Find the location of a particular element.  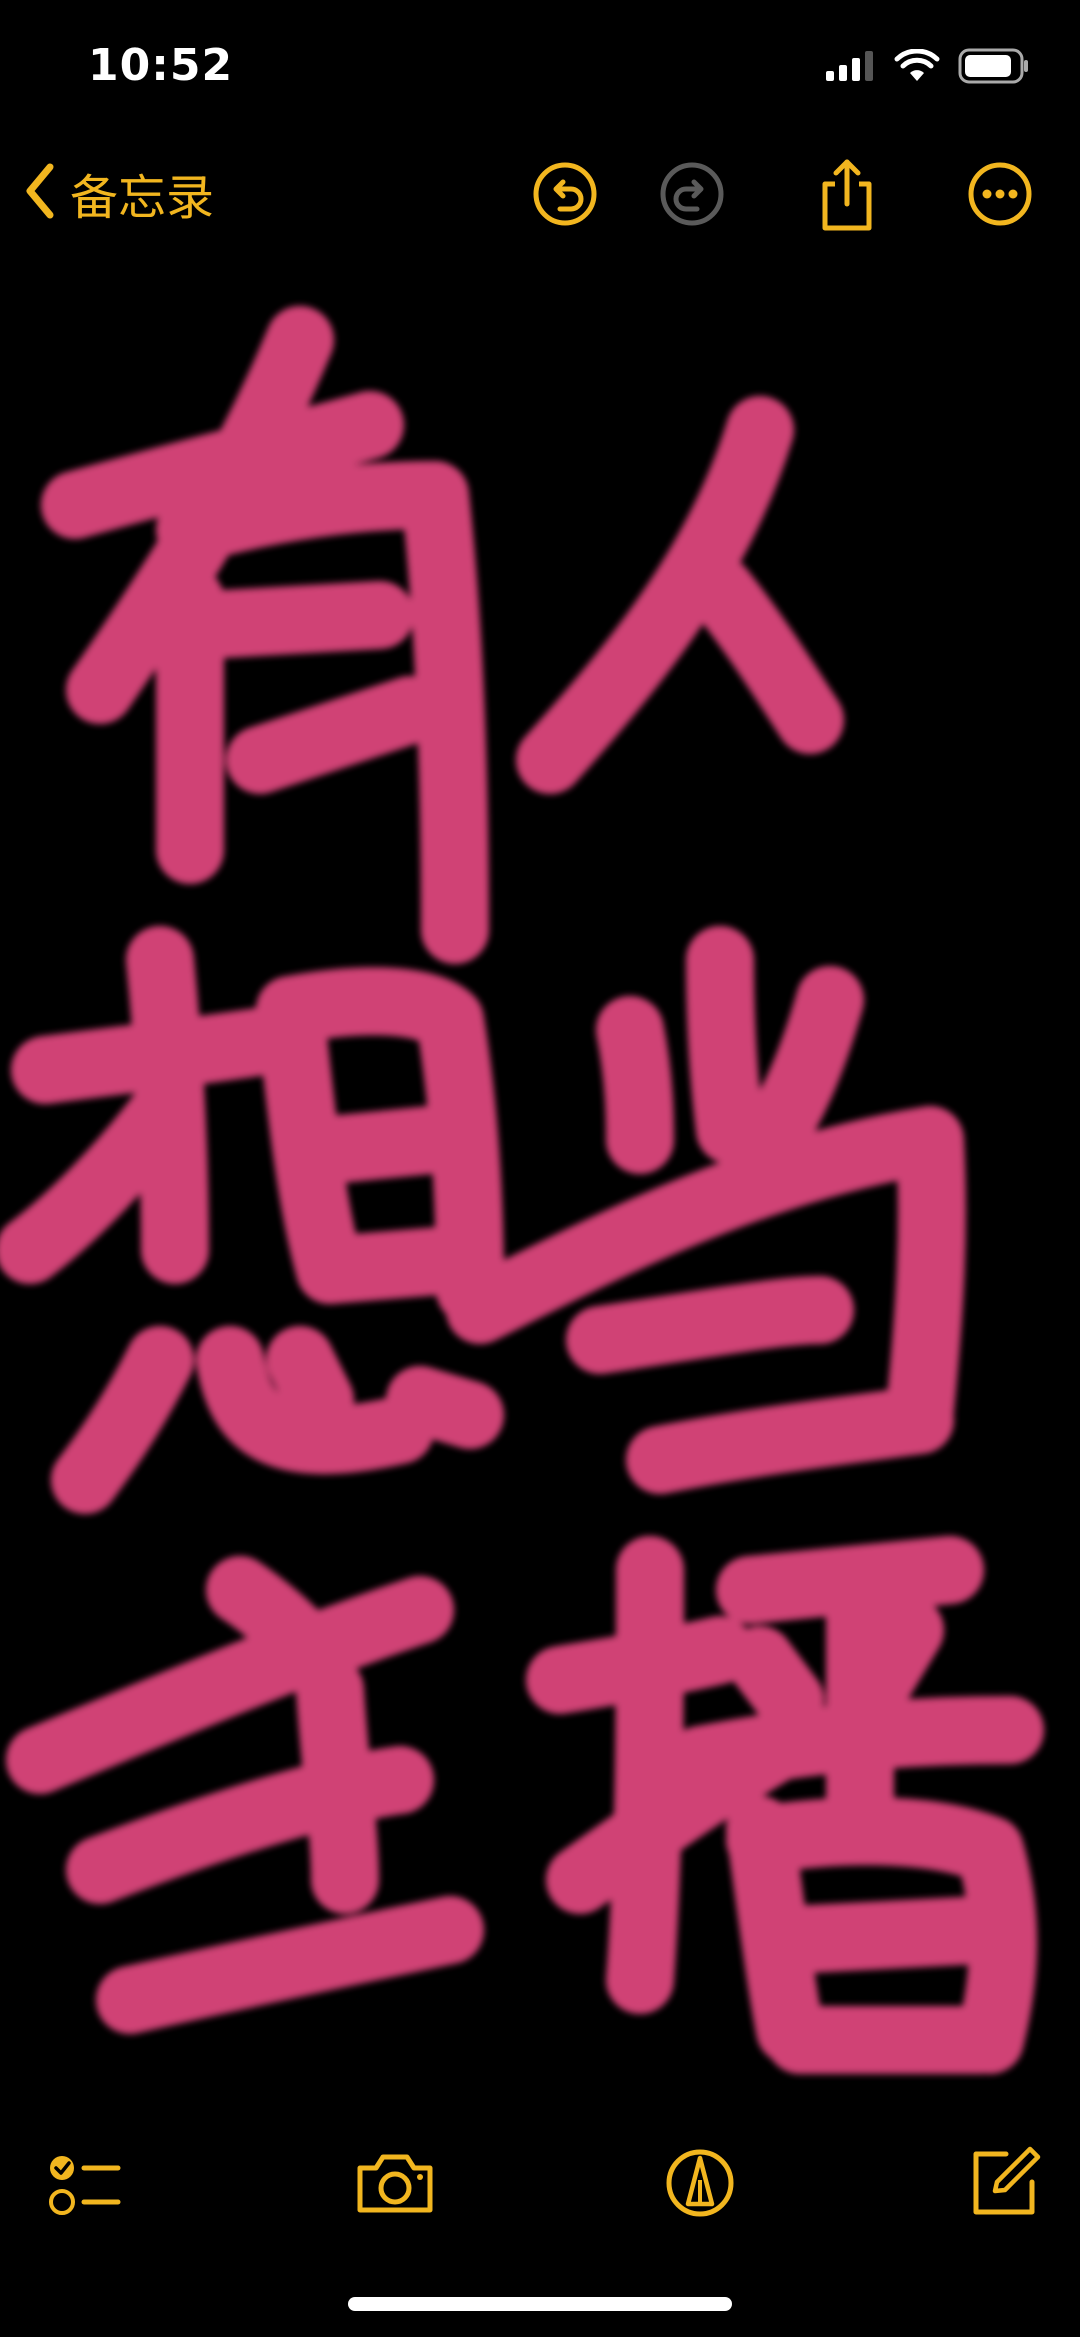

markup-button is located at coordinates (700, 2183).